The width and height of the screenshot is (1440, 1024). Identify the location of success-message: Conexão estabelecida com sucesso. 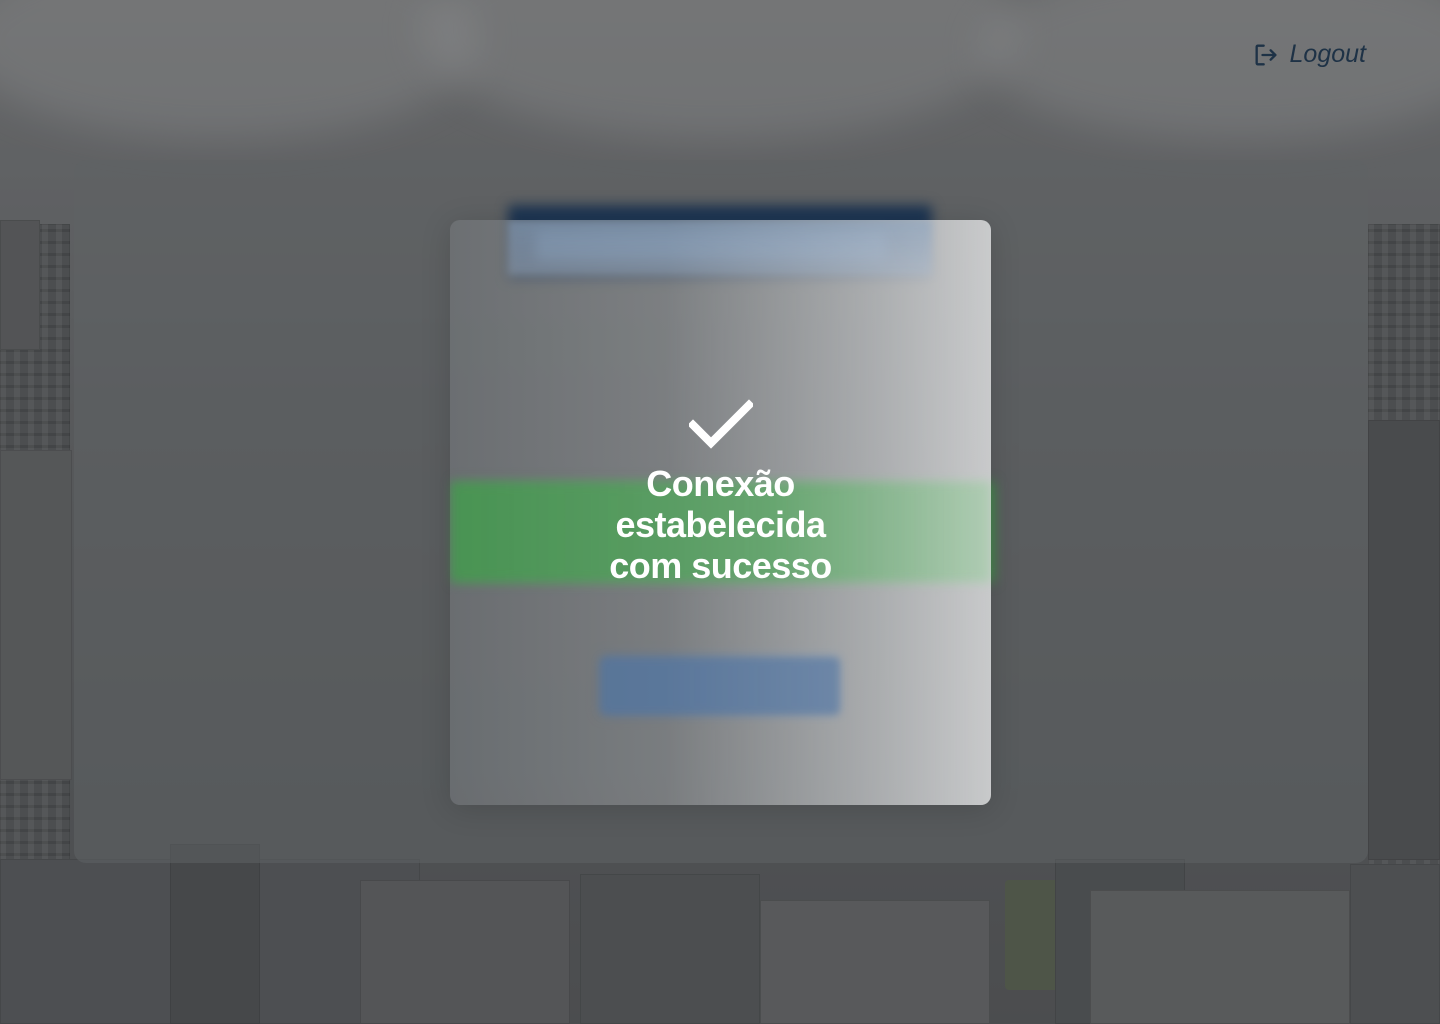
(720, 524).